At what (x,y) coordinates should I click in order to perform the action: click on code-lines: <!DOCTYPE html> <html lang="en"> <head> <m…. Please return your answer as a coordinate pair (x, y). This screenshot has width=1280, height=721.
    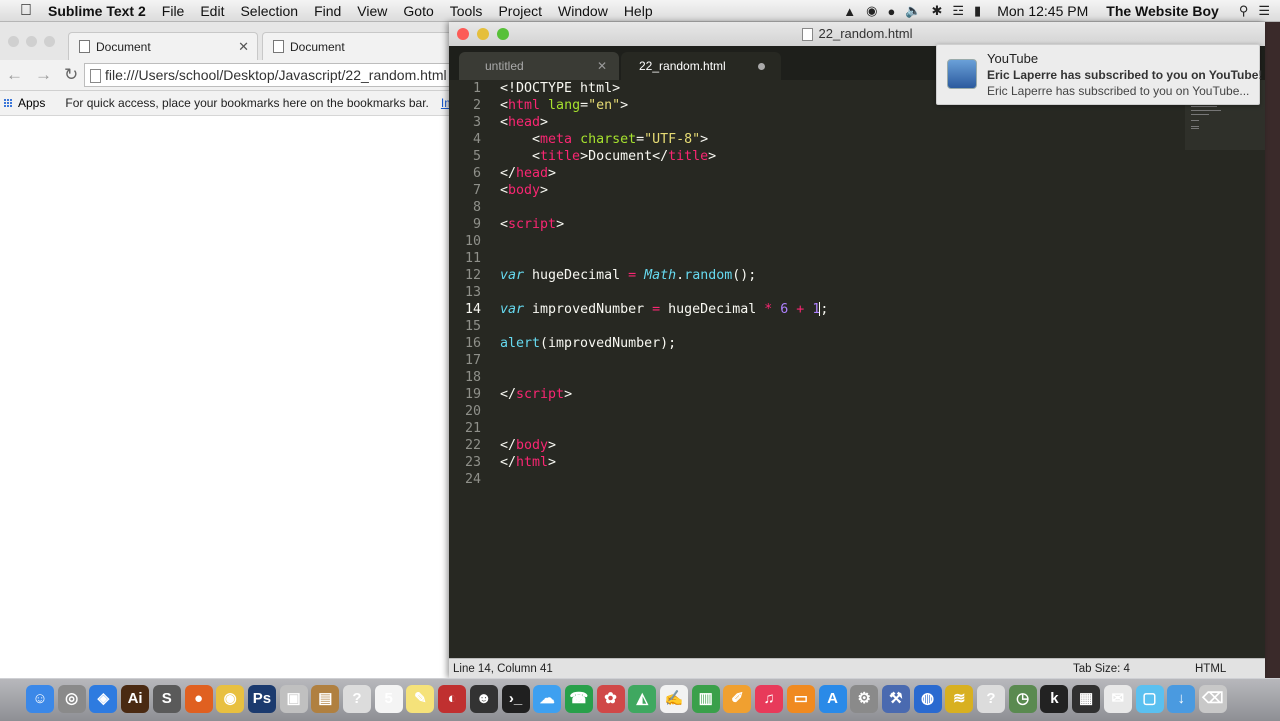
    Looking at the image, I should click on (664, 284).